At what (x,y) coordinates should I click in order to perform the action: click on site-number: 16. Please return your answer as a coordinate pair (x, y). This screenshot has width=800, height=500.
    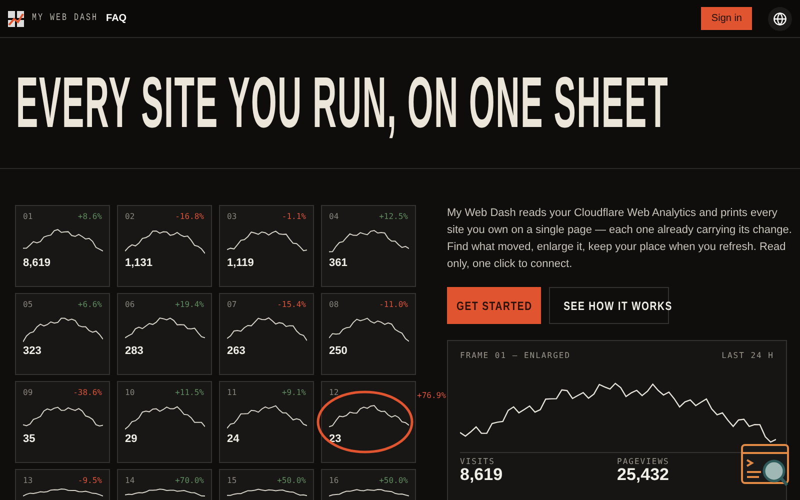
    Looking at the image, I should click on (334, 480).